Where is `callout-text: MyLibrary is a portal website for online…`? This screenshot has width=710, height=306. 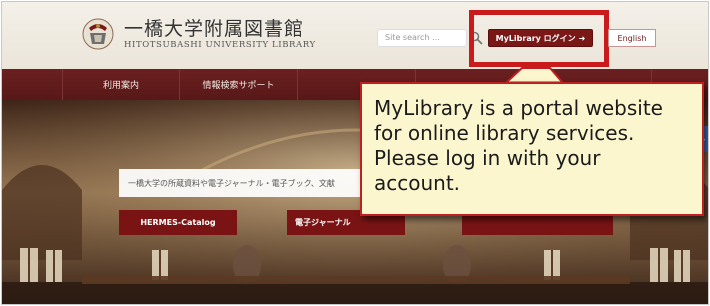
callout-text: MyLibrary is a portal website for online… is located at coordinates (518, 145).